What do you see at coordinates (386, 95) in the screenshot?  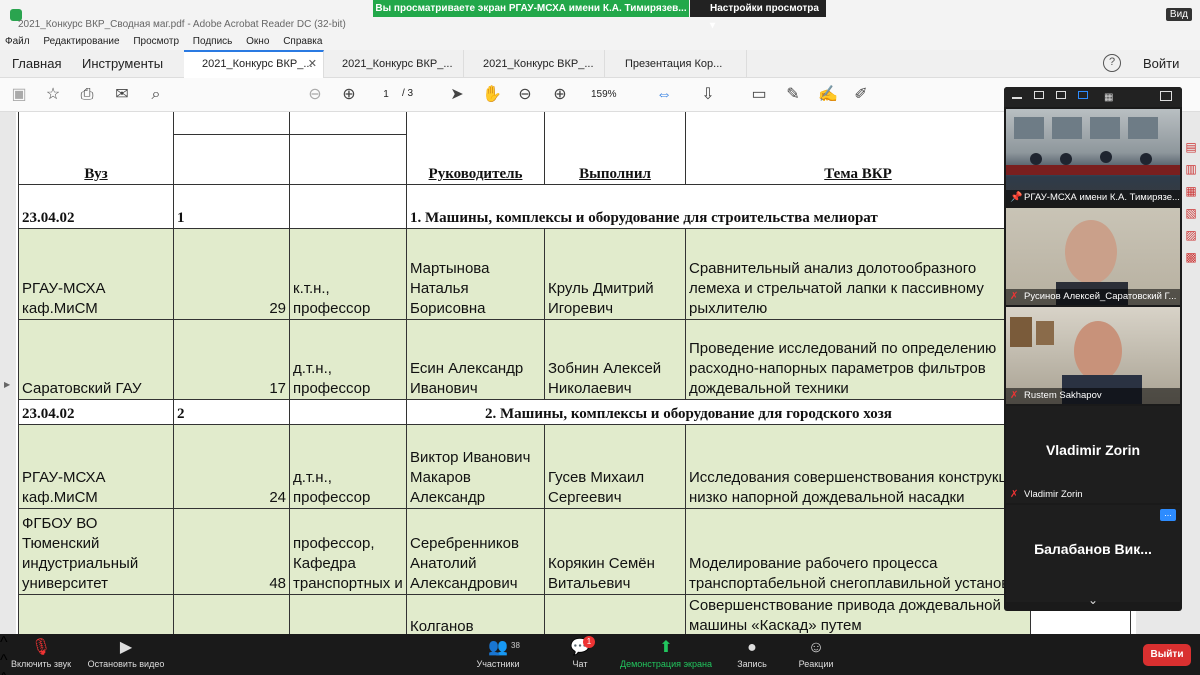 I see `page-number-input: 1` at bounding box center [386, 95].